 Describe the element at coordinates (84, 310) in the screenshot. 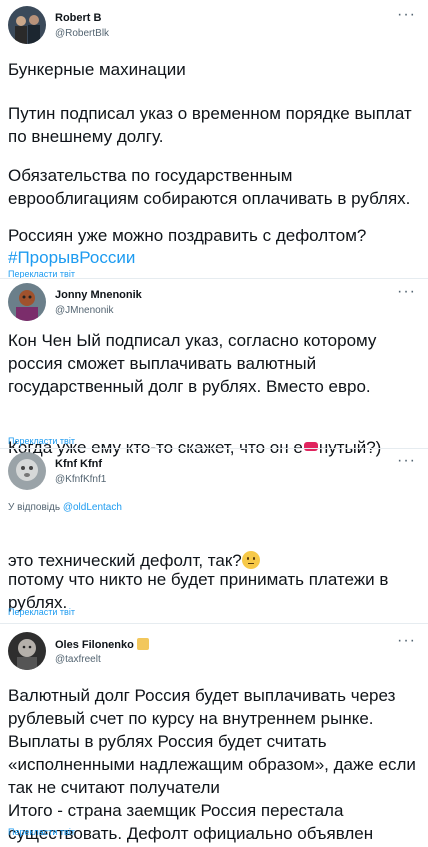

I see `author-handle: @JMnenonik` at that location.